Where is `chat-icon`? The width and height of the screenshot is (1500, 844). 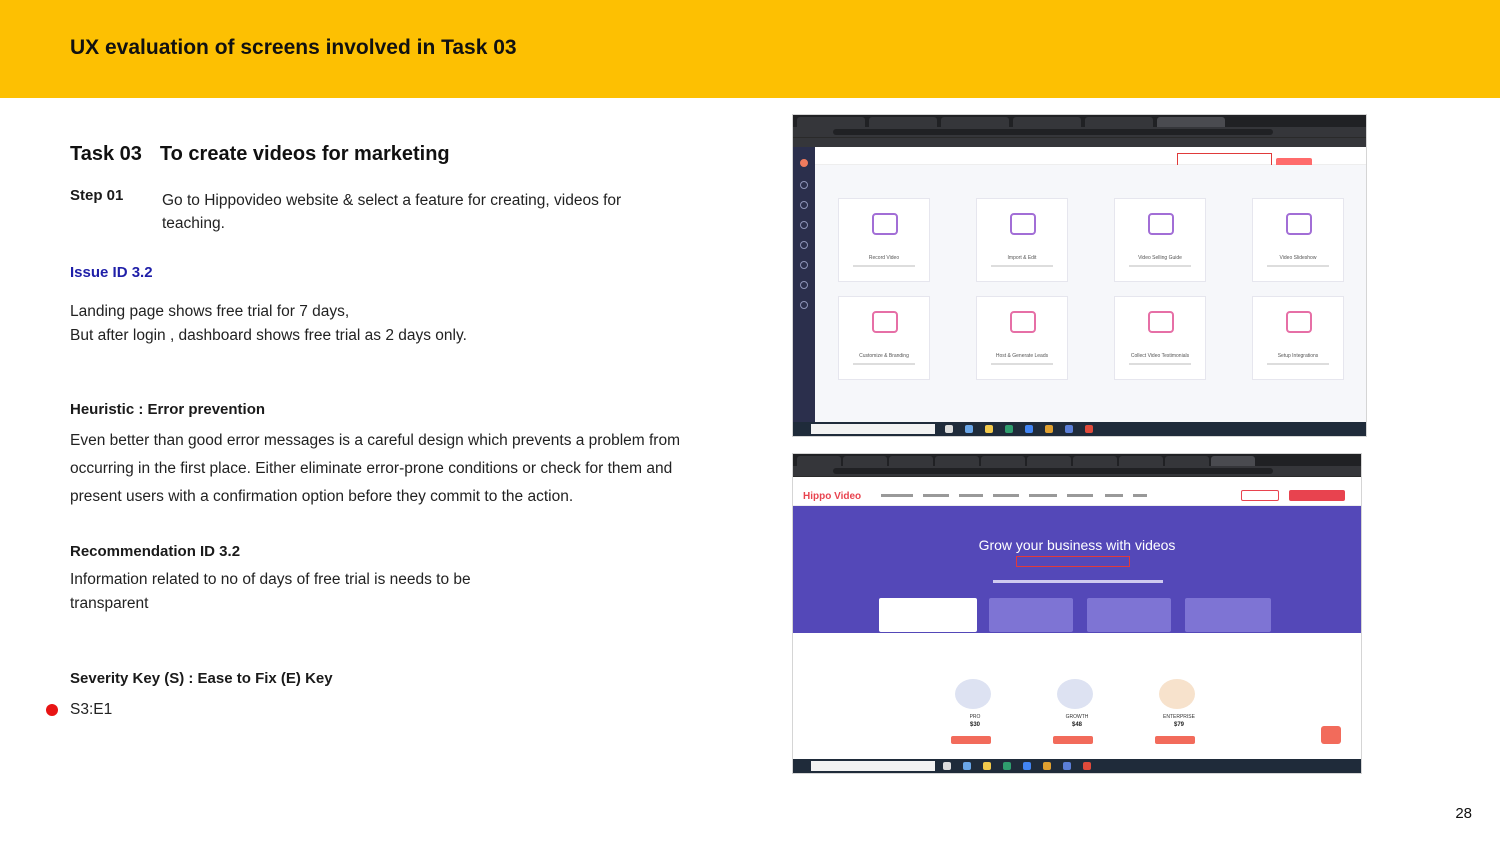 chat-icon is located at coordinates (1331, 735).